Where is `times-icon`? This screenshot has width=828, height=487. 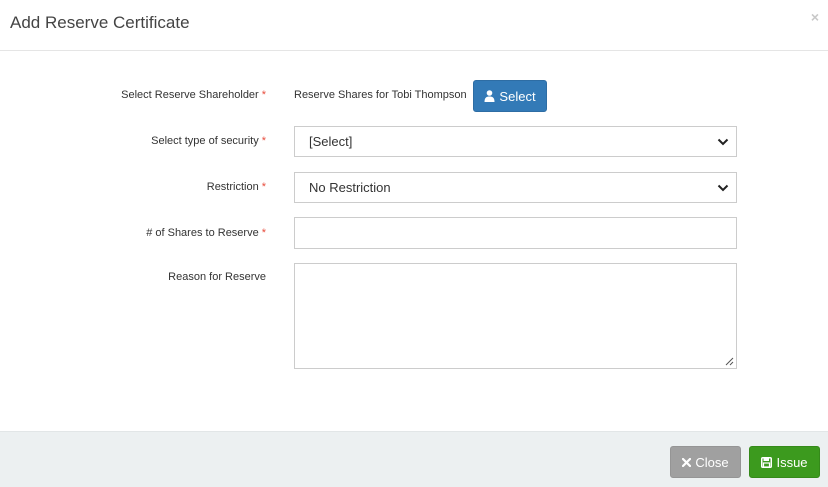 times-icon is located at coordinates (687, 462).